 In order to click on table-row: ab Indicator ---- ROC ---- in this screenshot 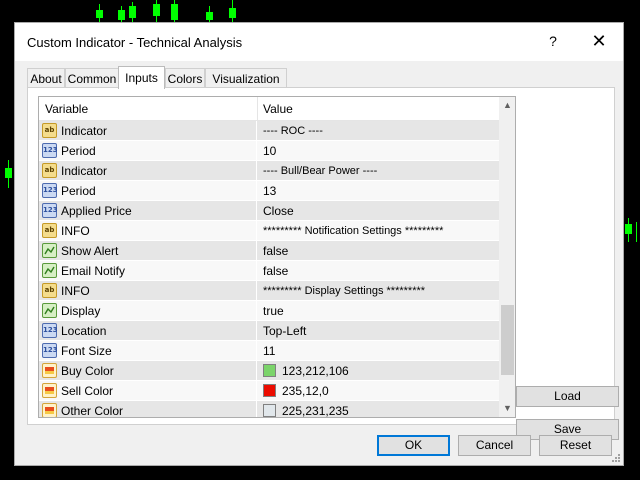, I will do `click(269, 131)`.